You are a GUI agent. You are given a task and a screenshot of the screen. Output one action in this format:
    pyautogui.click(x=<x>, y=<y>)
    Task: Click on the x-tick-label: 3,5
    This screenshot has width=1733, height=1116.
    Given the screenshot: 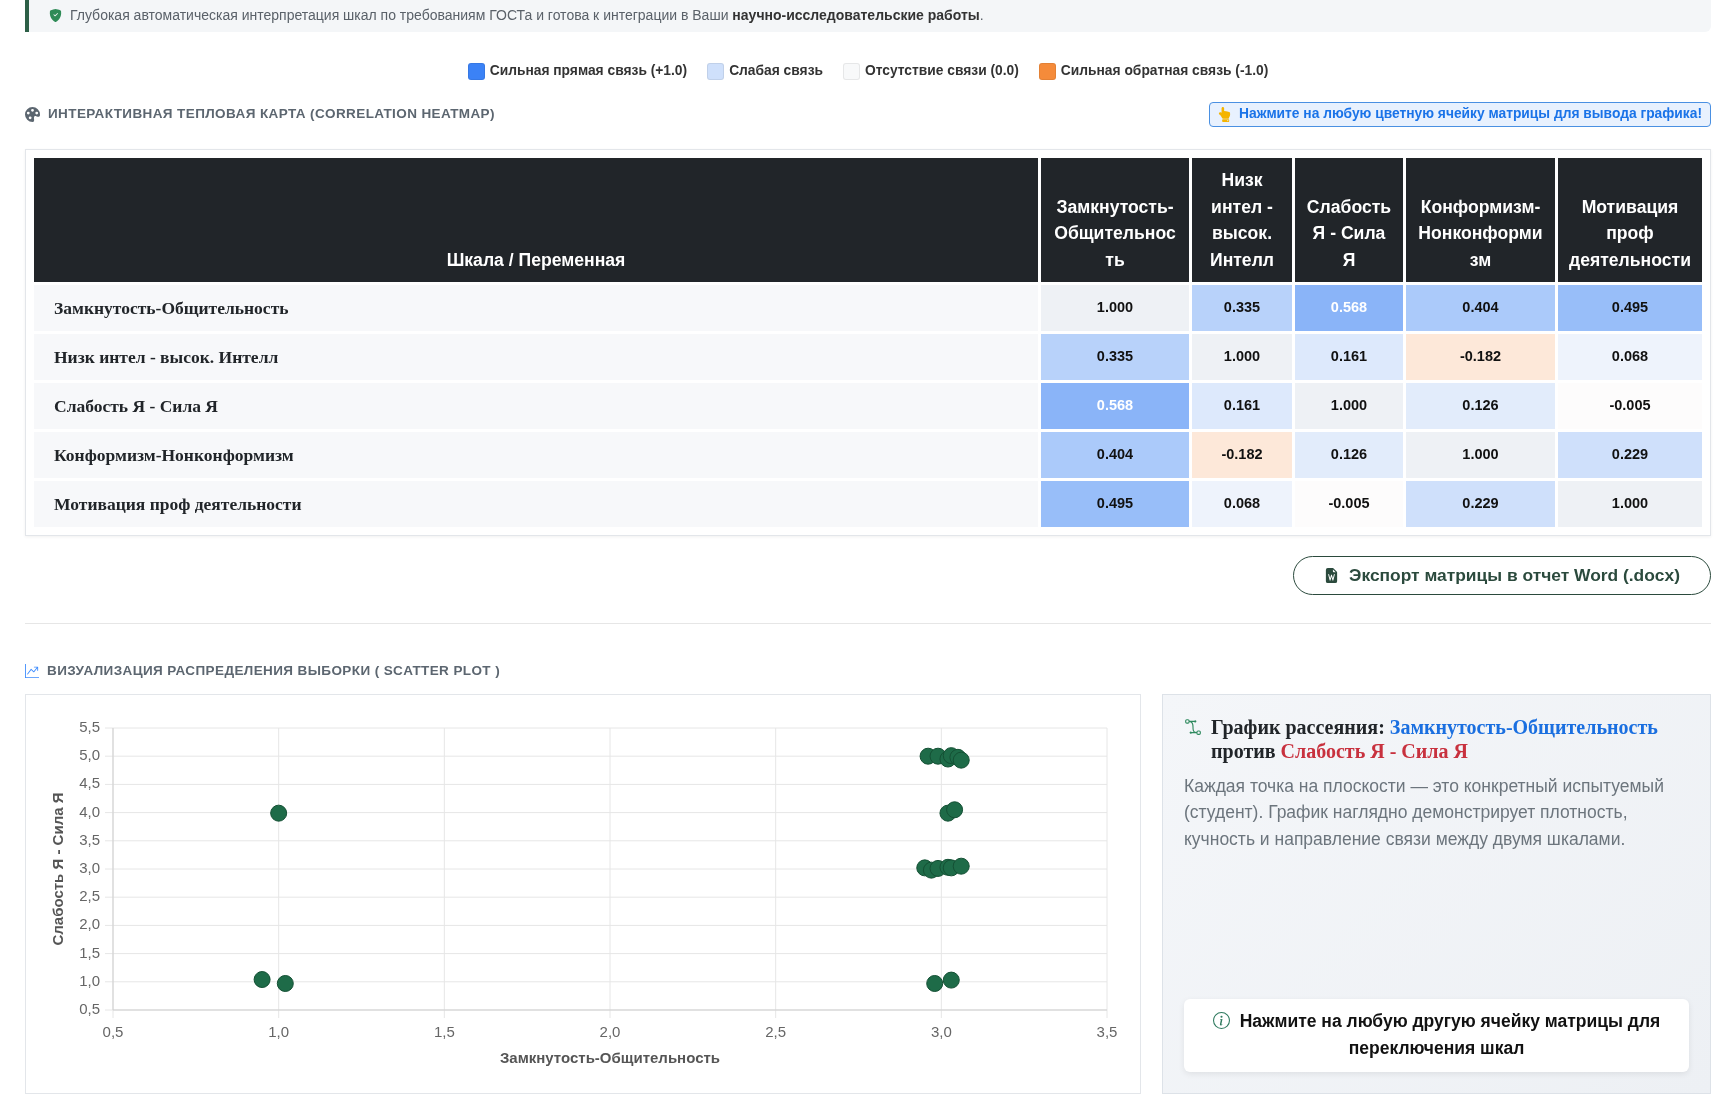 What is the action you would take?
    pyautogui.click(x=1107, y=1031)
    